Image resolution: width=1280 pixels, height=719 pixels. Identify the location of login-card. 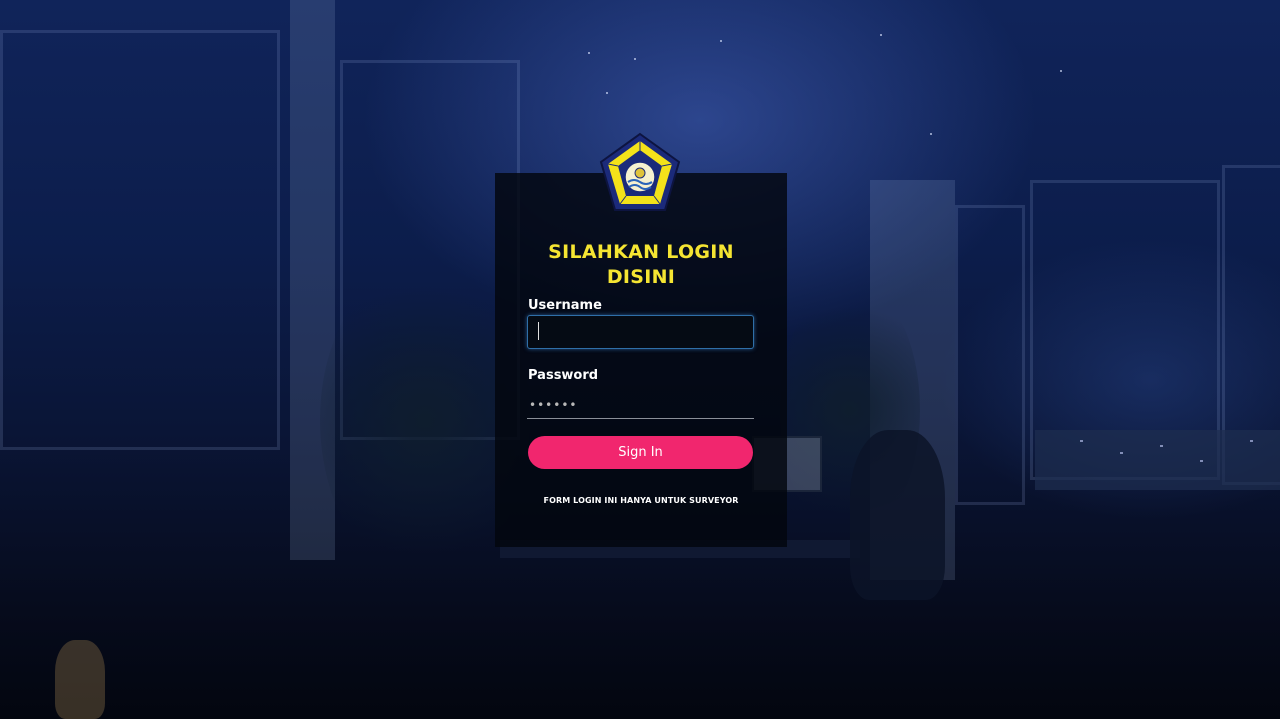
(641, 360).